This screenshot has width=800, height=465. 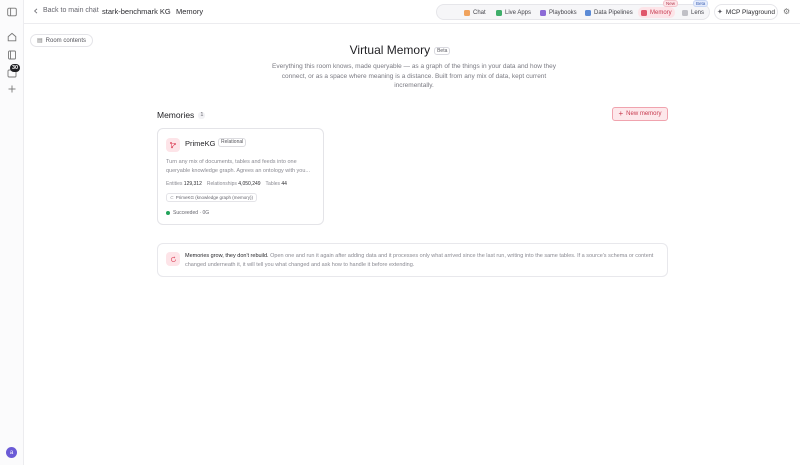 What do you see at coordinates (543, 12) in the screenshot?
I see `playbooks-icon` at bounding box center [543, 12].